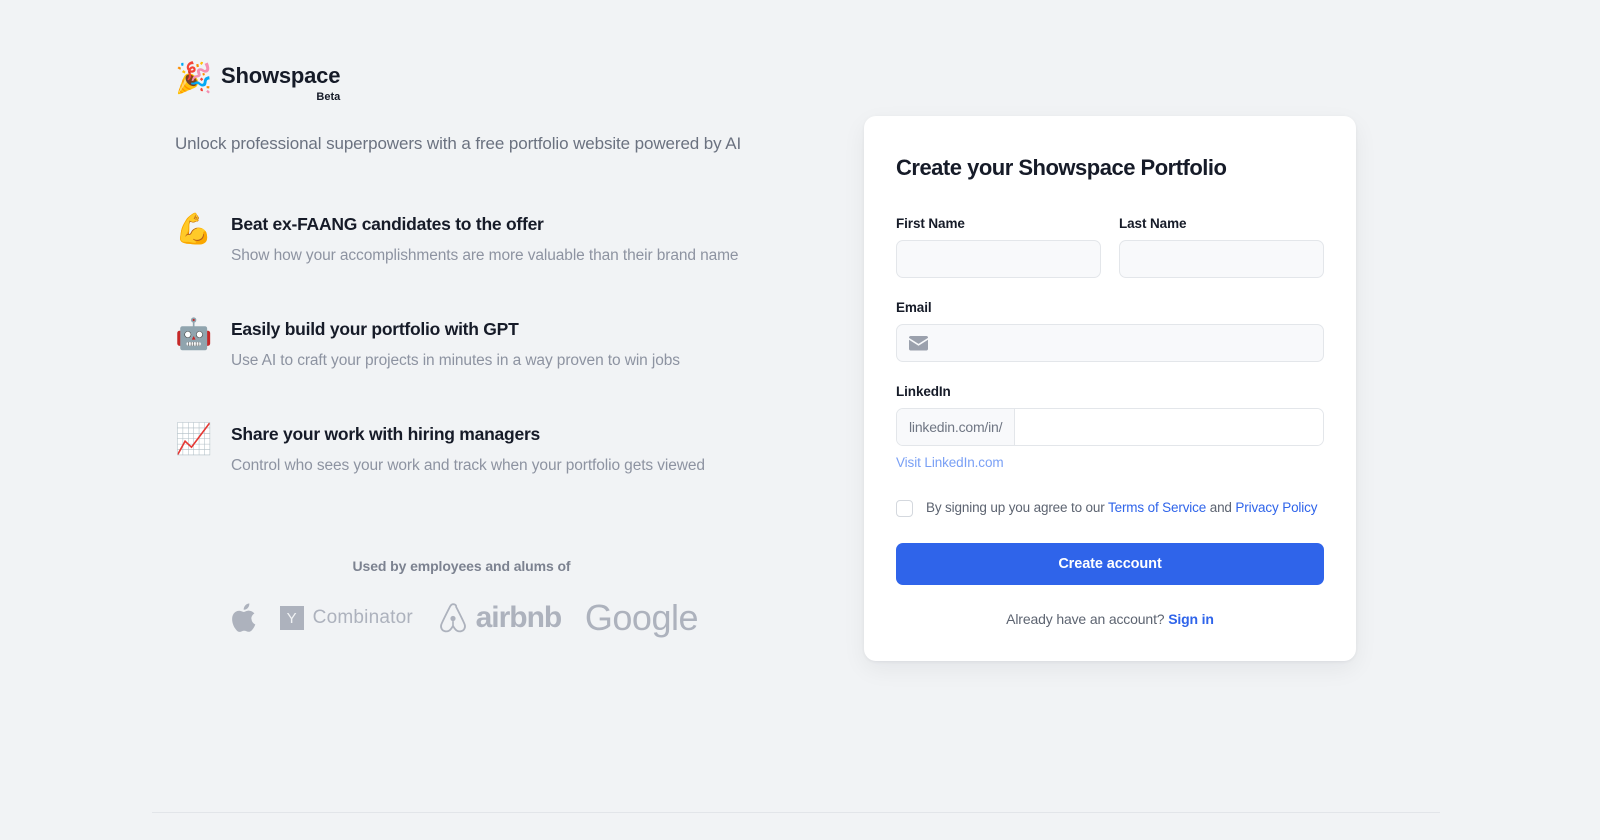 This screenshot has height=840, width=1600. I want to click on signin-prompt: Already have an account?, so click(1085, 619).